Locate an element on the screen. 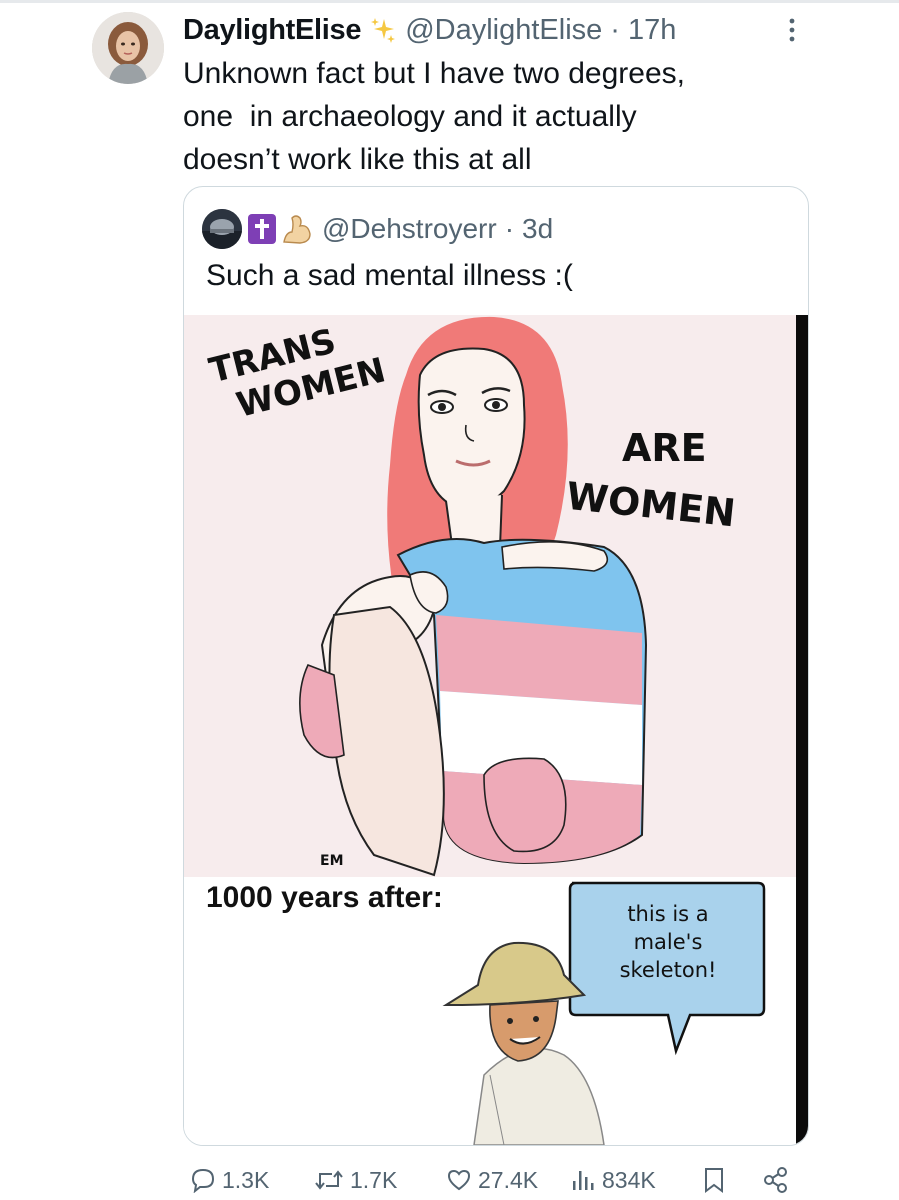 The height and width of the screenshot is (1200, 899). repost-count: 1.7K is located at coordinates (374, 1179).